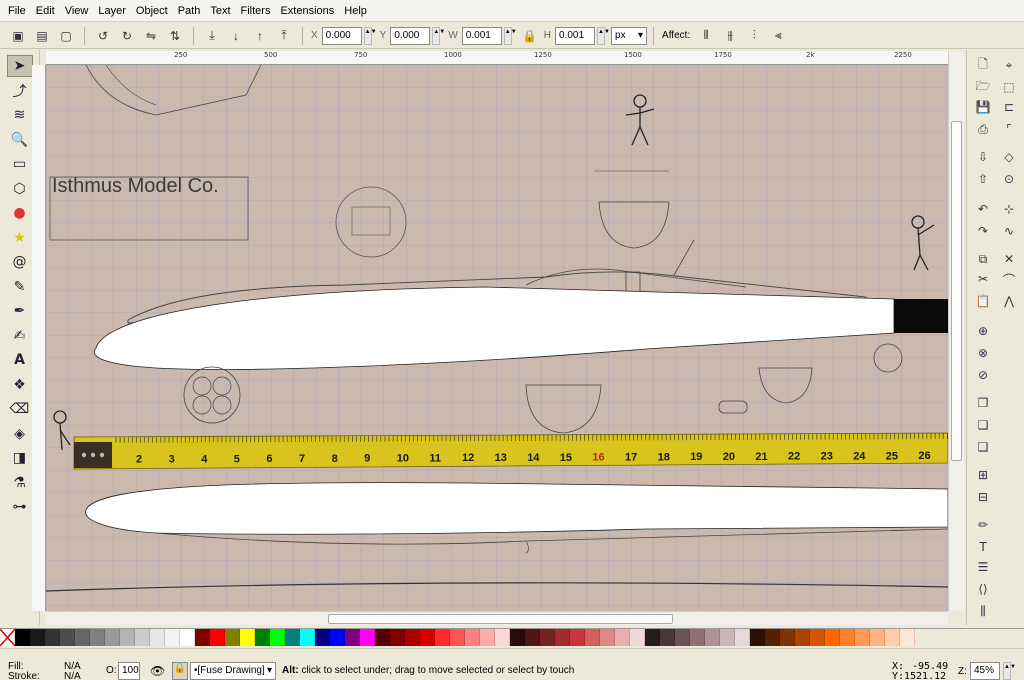  What do you see at coordinates (530, 36) in the screenshot?
I see `lock-icon: 🔒` at bounding box center [530, 36].